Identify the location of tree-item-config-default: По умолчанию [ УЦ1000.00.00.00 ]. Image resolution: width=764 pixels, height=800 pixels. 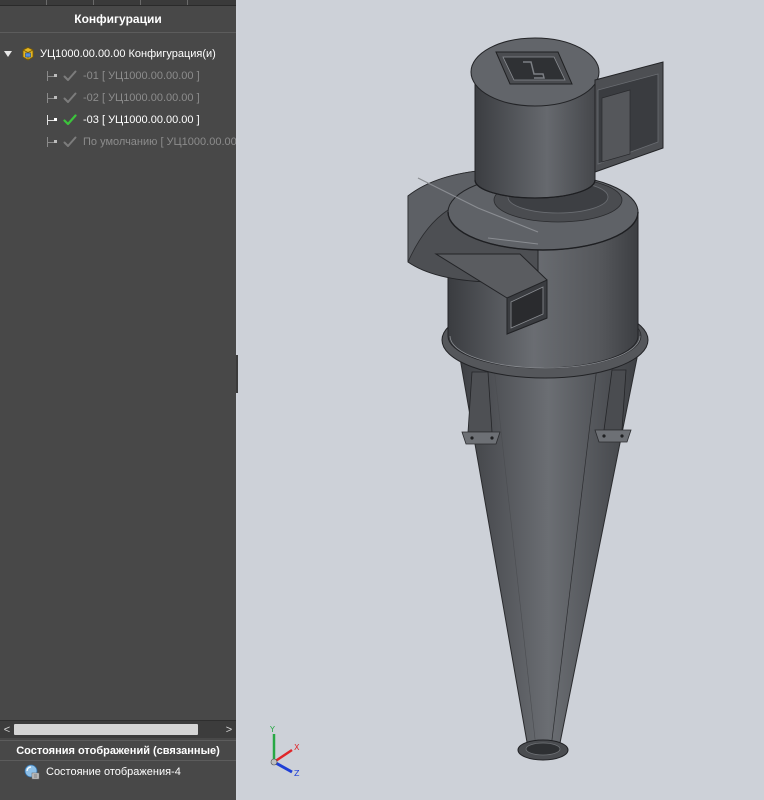
(141, 142).